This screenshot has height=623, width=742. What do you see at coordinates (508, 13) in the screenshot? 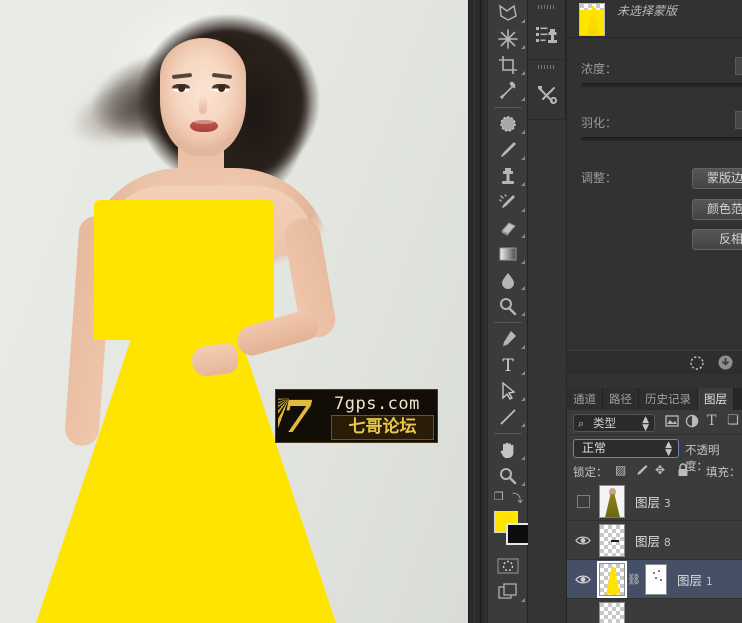
I see `lasso-polygonal-tool` at bounding box center [508, 13].